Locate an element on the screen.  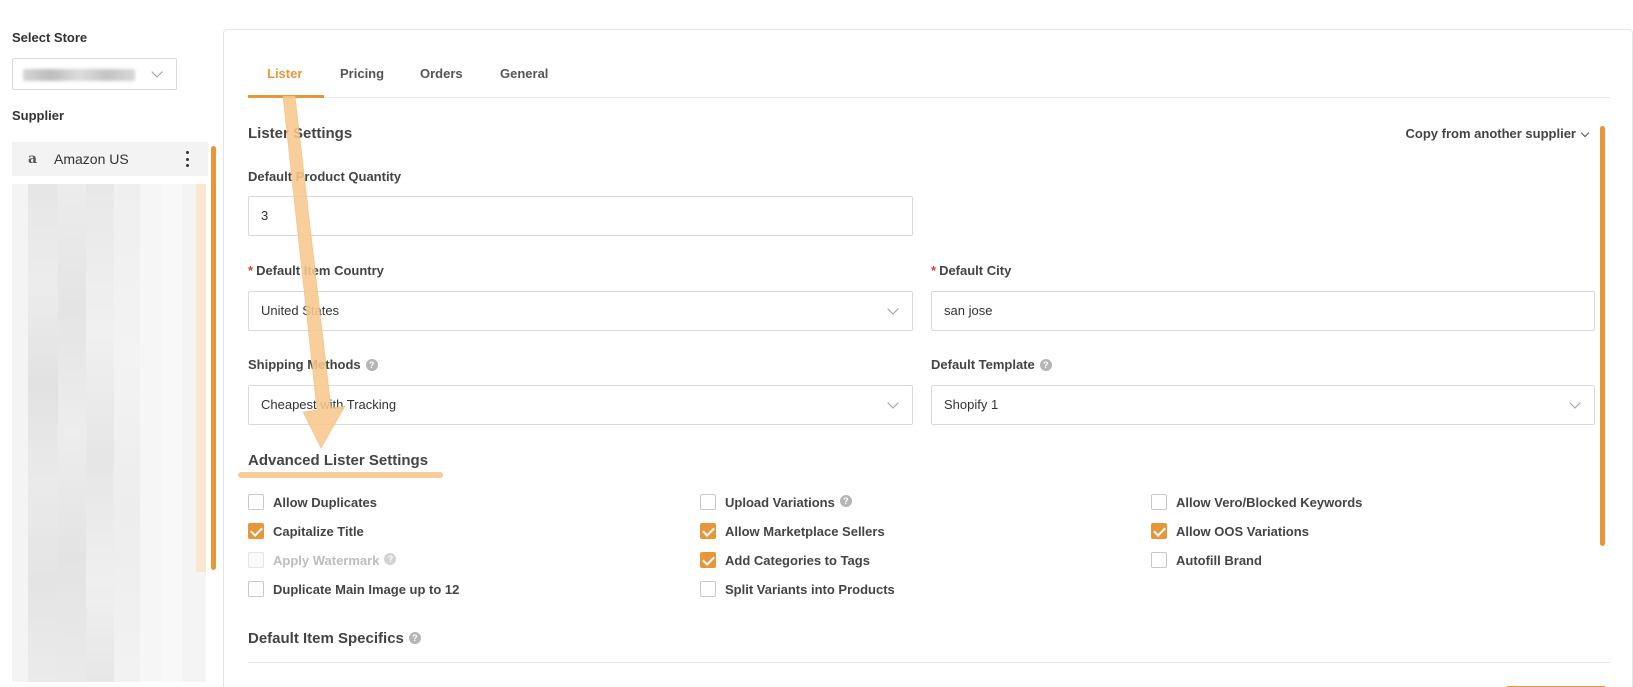
copy-from-supplier-dropdown: Copy from another supplier is located at coordinates (1497, 133).